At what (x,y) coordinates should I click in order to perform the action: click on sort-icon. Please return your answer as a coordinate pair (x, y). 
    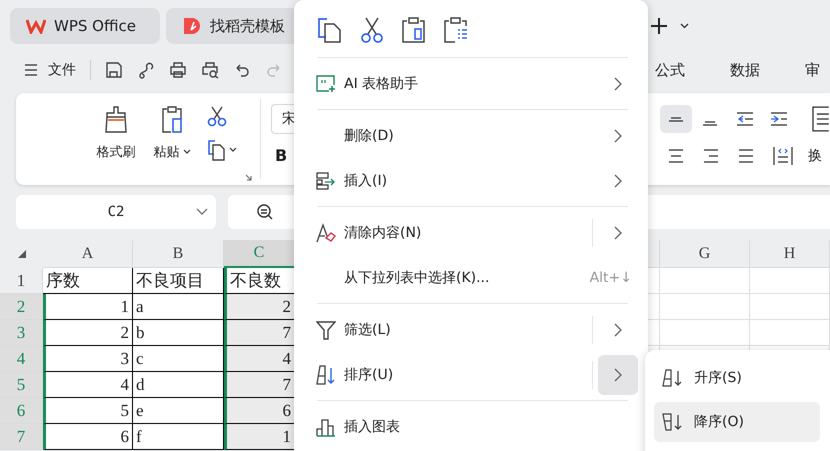
    Looking at the image, I should click on (326, 374).